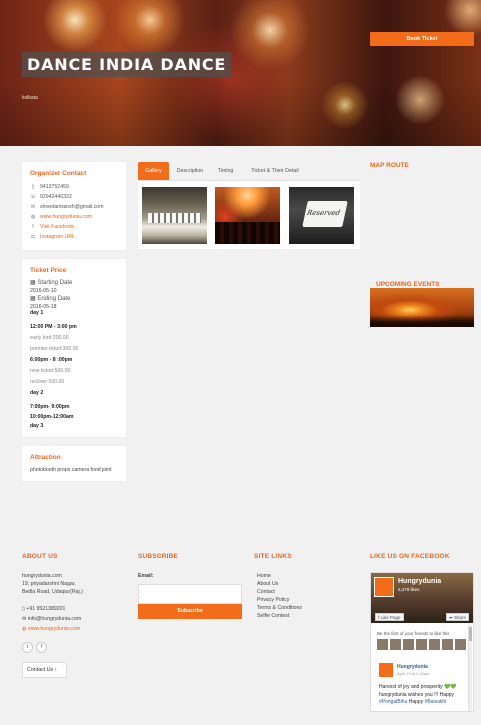 The height and width of the screenshot is (725, 481). Describe the element at coordinates (275, 171) in the screenshot. I see `tab-ticket-details: Ticket & Their Detail` at that location.